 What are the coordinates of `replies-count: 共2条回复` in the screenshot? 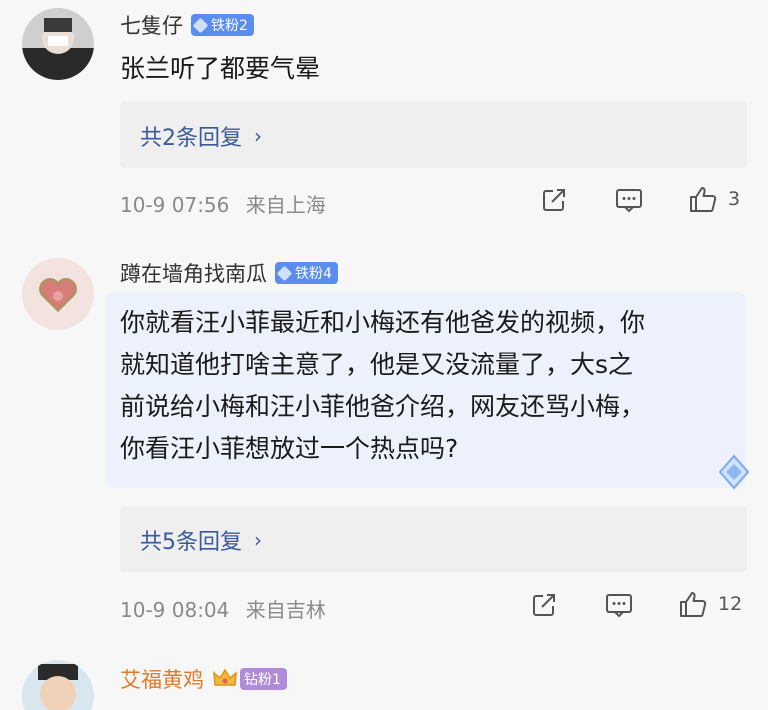 It's located at (191, 138).